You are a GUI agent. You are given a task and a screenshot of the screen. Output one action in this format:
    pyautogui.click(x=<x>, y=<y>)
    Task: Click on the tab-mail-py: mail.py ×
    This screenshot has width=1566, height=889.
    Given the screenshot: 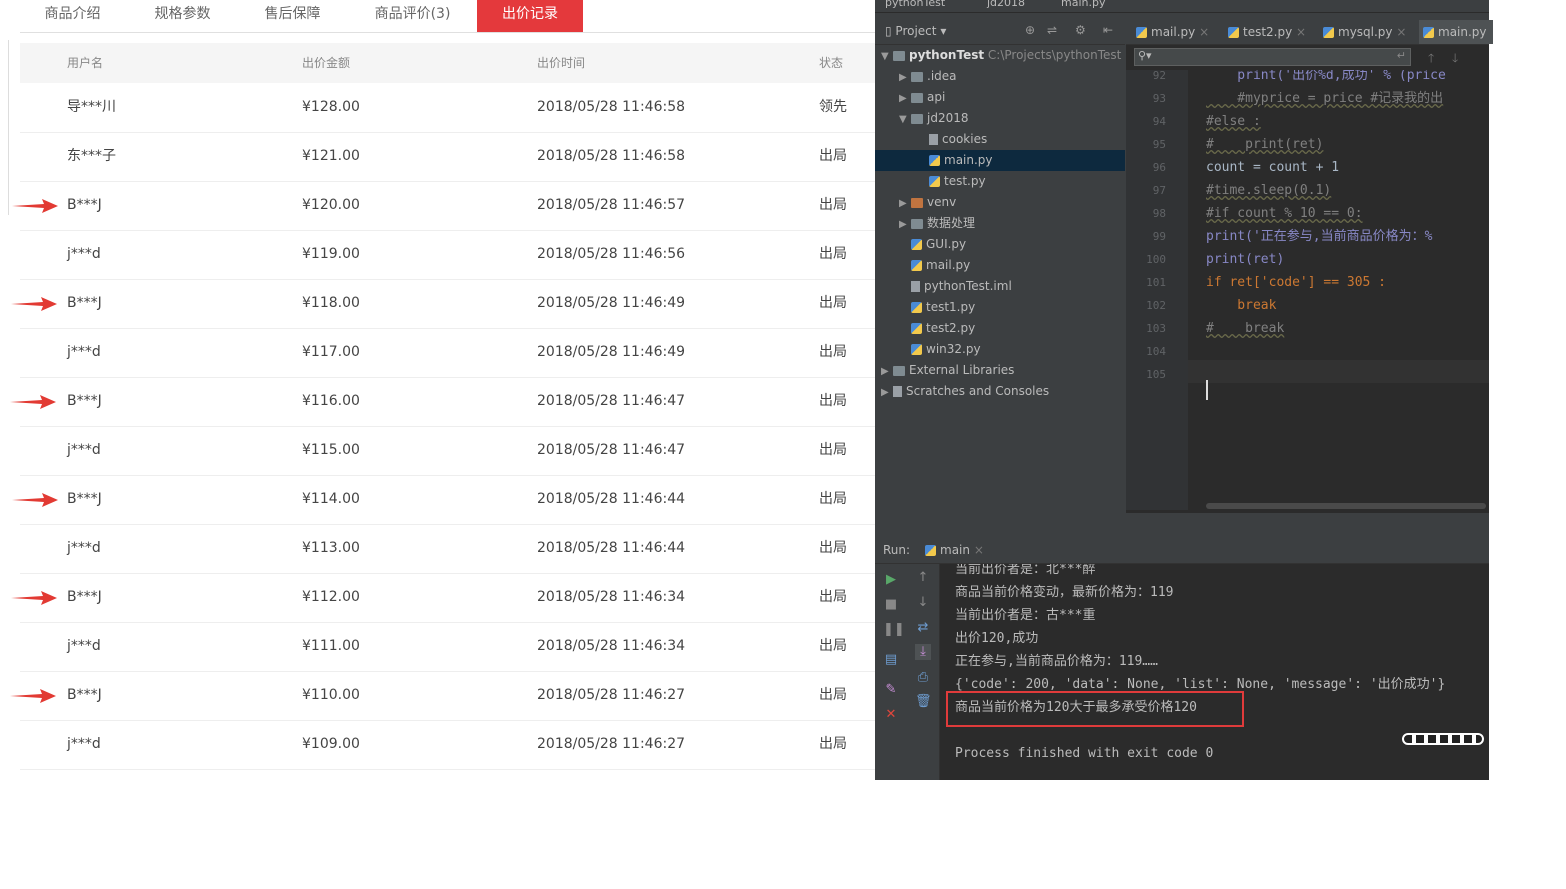 What is the action you would take?
    pyautogui.click(x=1172, y=32)
    